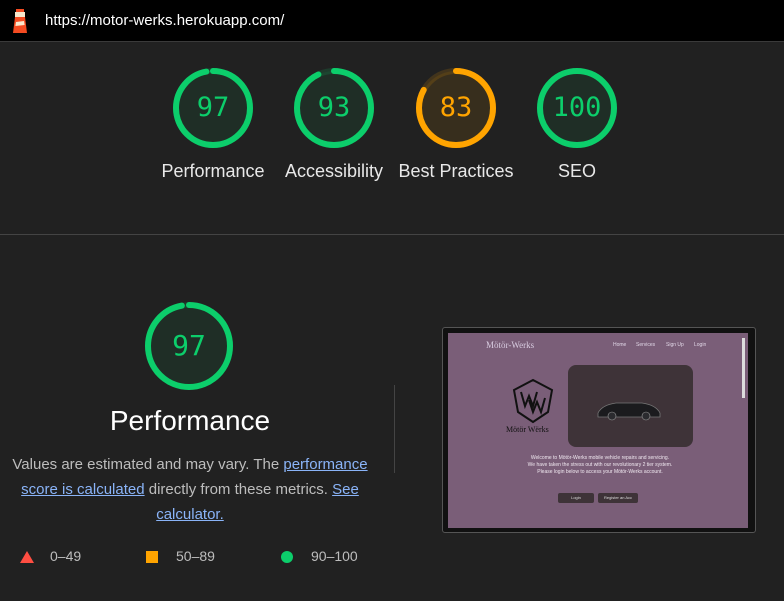 Image resolution: width=784 pixels, height=601 pixels. I want to click on gauge-label: Accessibility, so click(334, 171).